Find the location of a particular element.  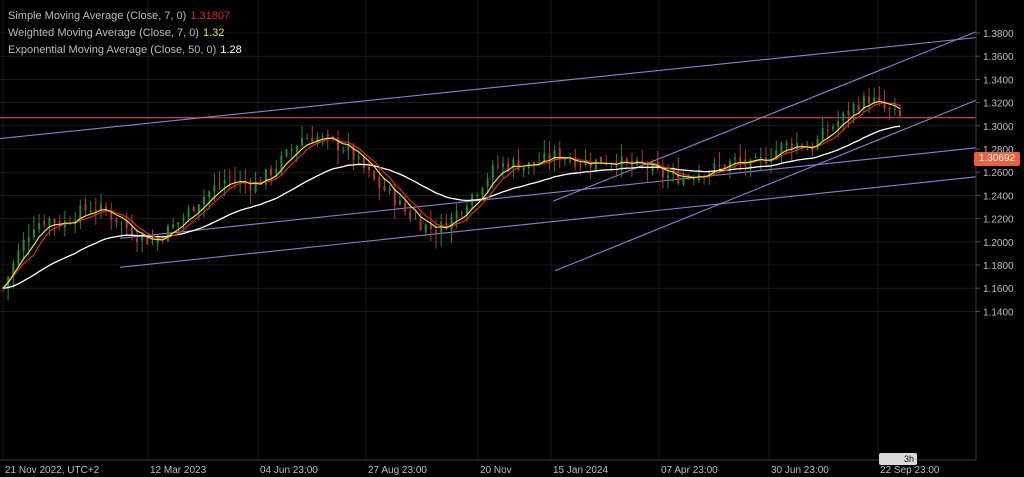

legend-ema-value: 1.28 is located at coordinates (231, 50).